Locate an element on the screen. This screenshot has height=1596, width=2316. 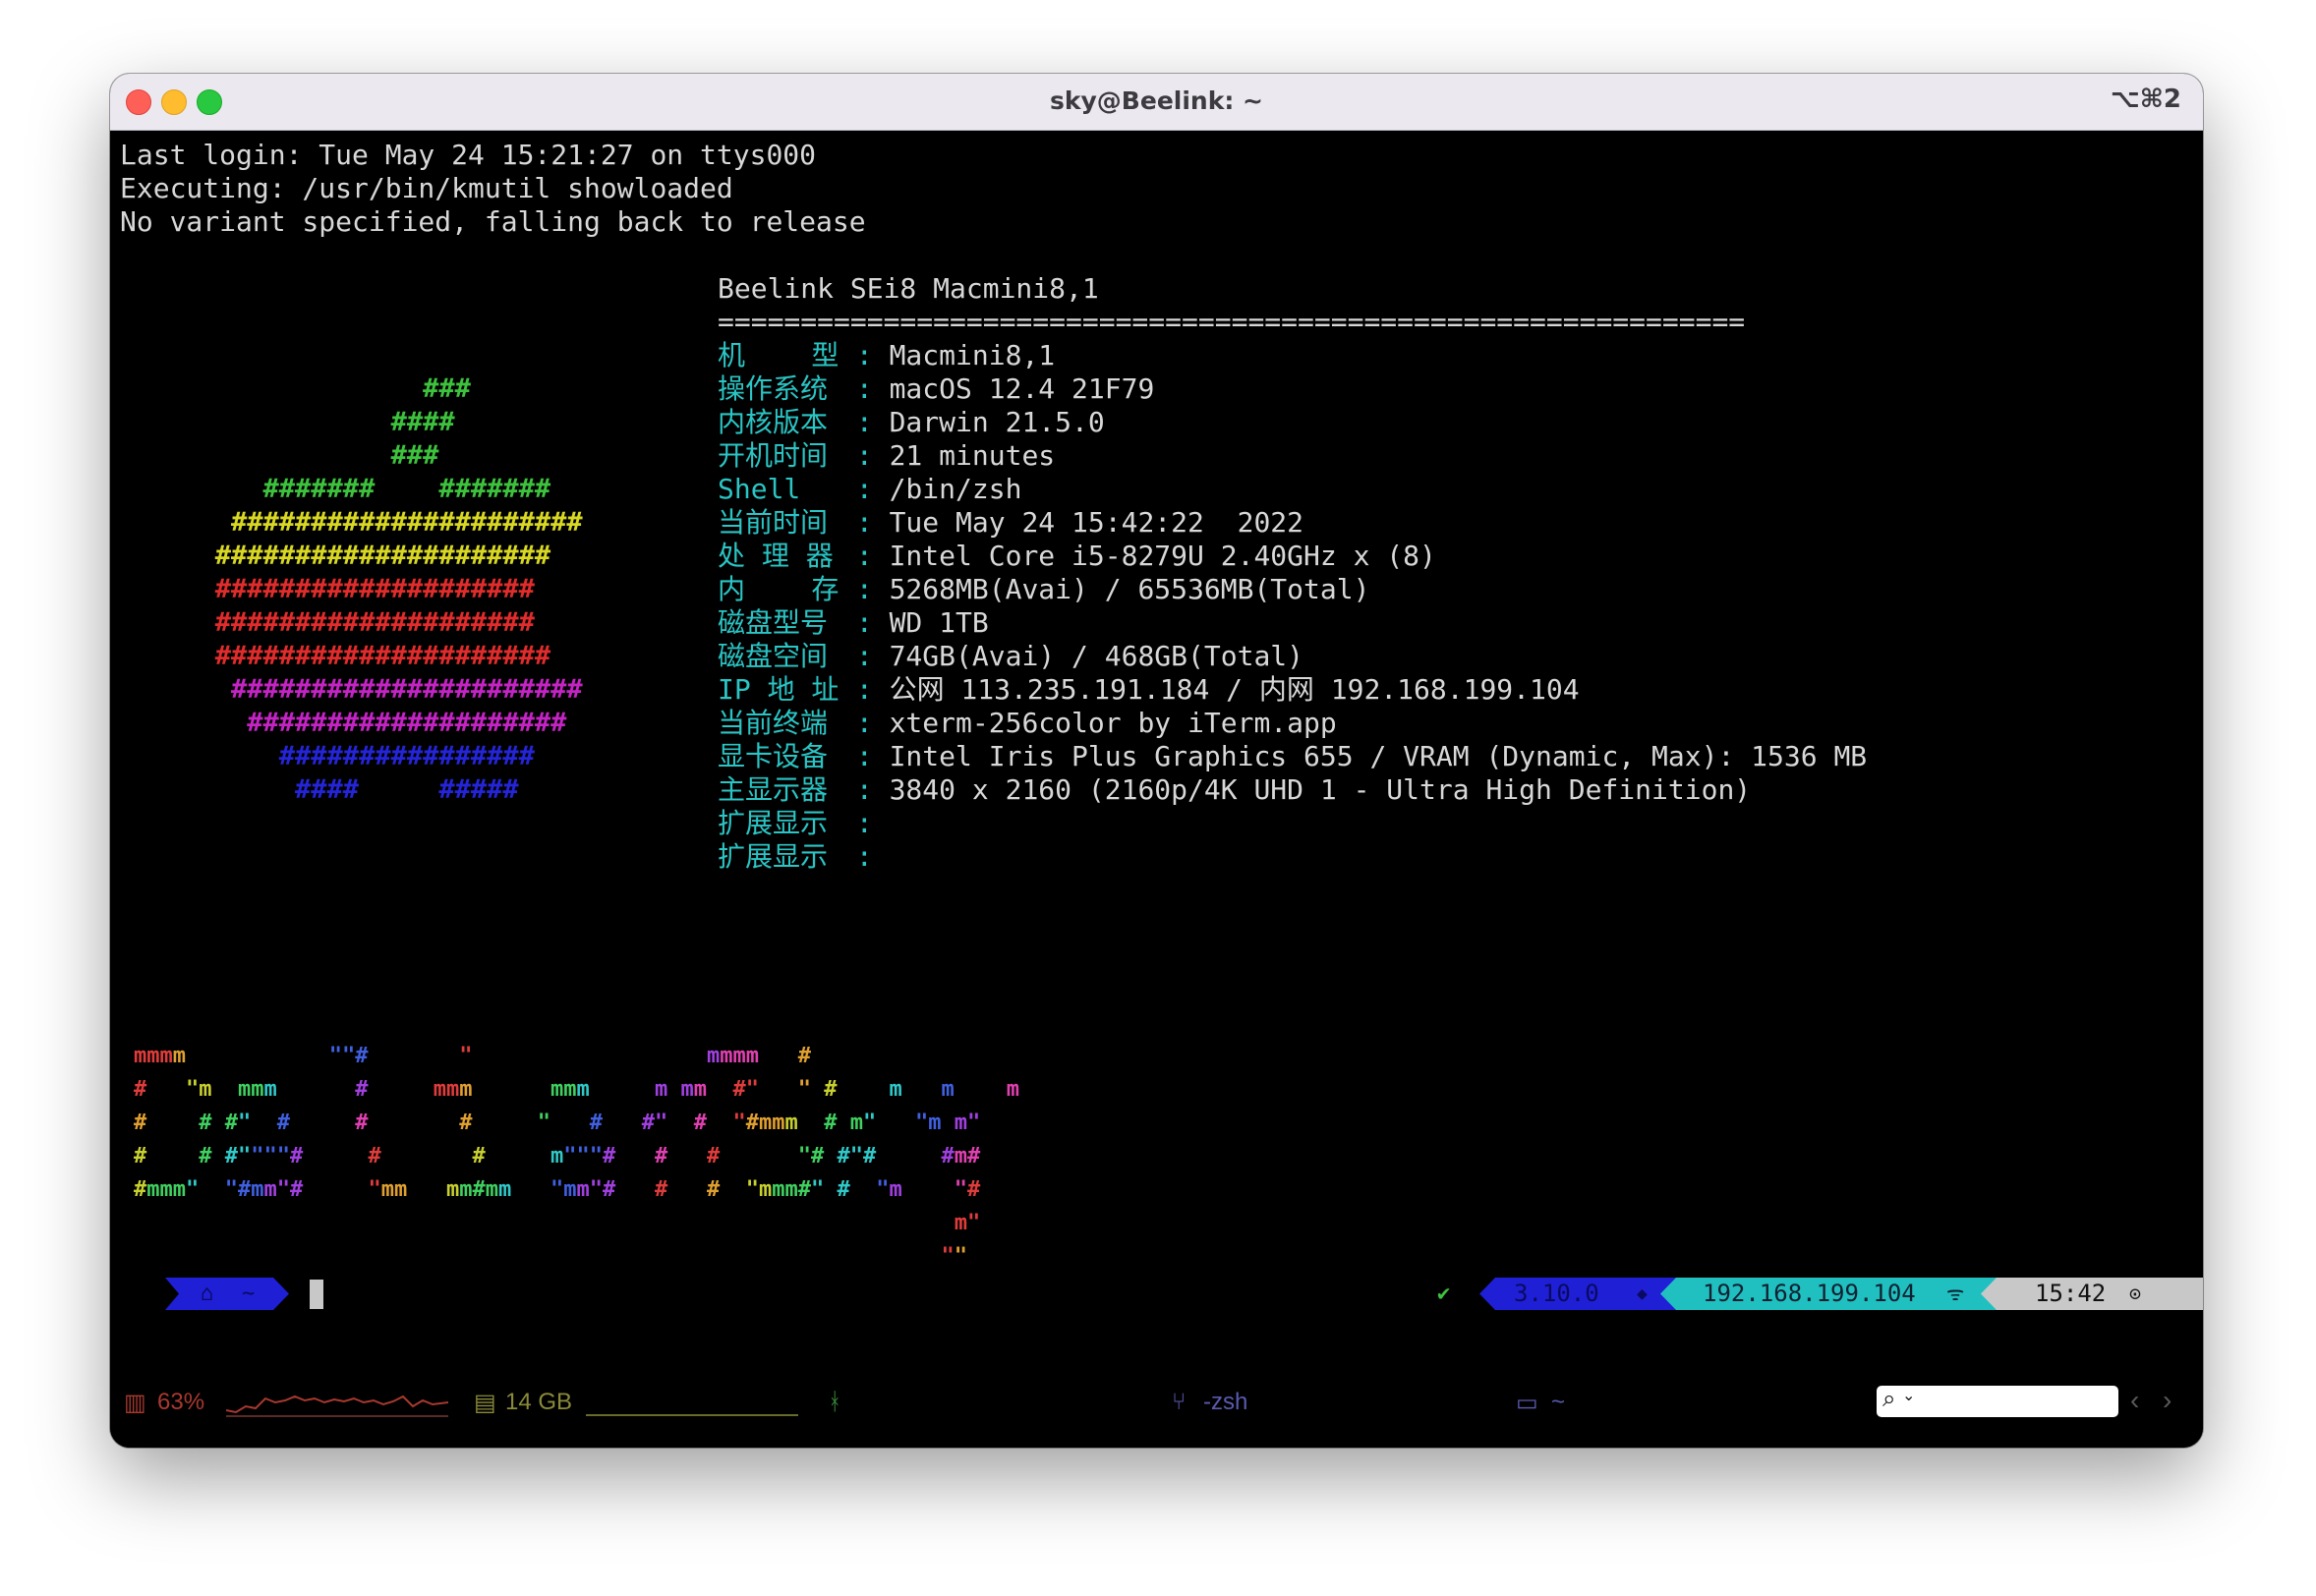
info-colon: : is located at coordinates (865, 589).